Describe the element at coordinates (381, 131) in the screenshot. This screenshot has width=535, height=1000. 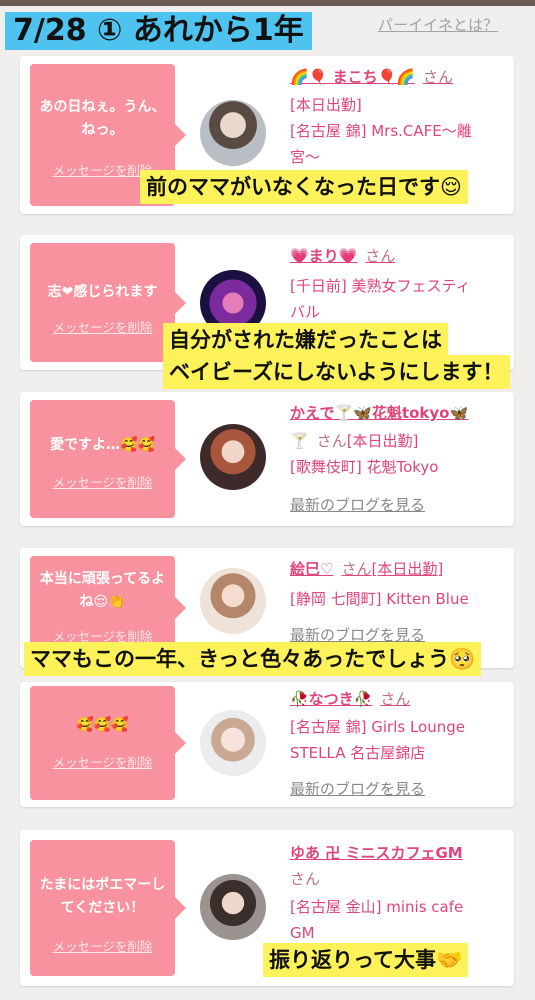
I see `shop-line: [名古屋 錦] Mrs.CAFE～離` at that location.